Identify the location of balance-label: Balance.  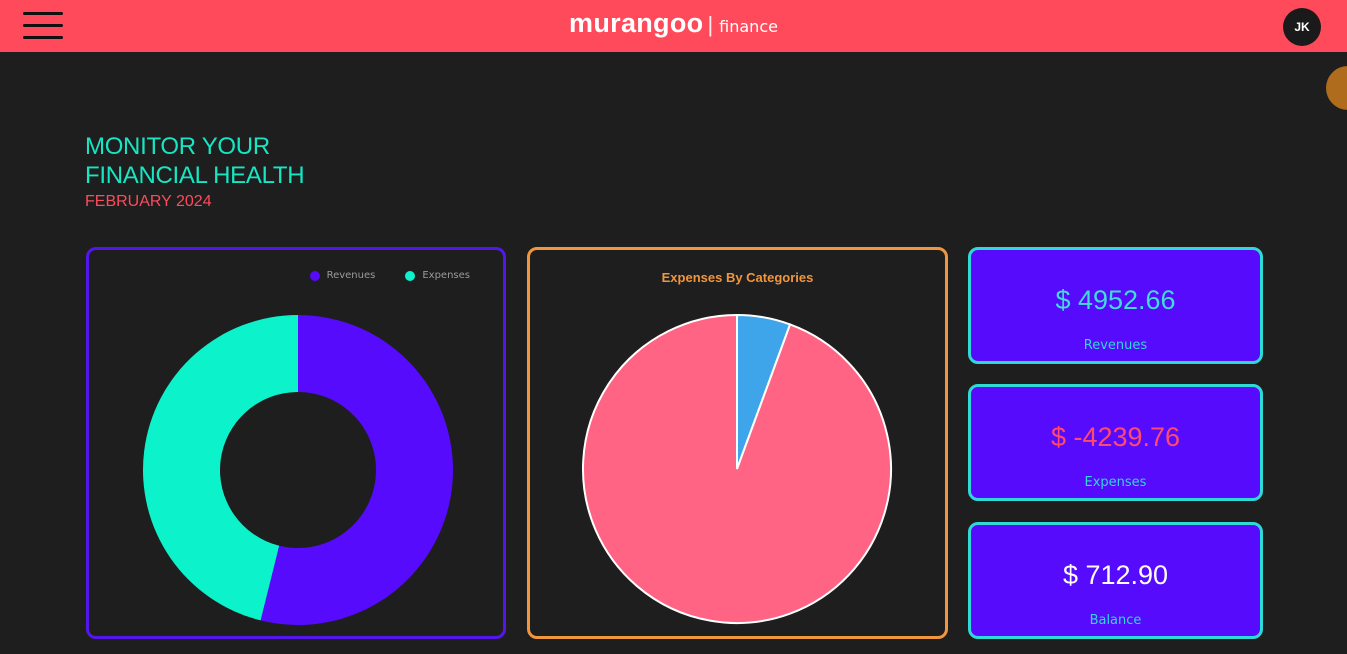
(1115, 620).